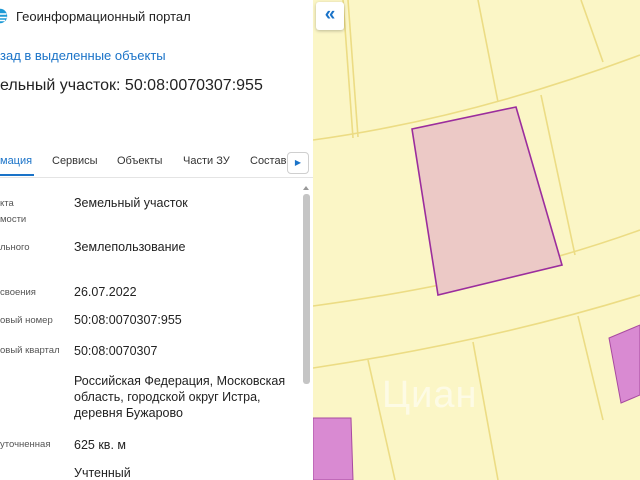 The width and height of the screenshot is (640, 480). What do you see at coordinates (333, 448) in the screenshot?
I see `neighbor-parcel-left` at bounding box center [333, 448].